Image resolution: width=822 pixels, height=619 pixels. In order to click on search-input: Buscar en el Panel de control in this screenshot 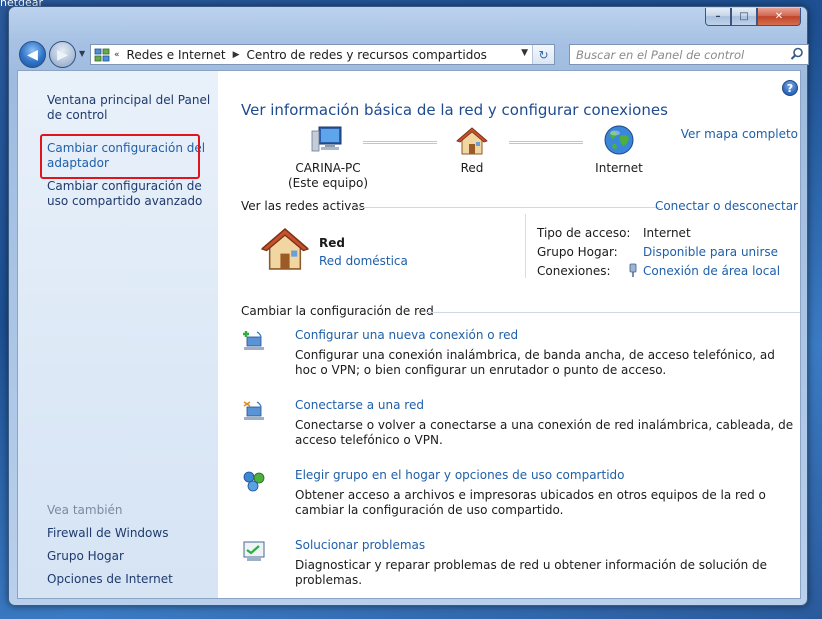, I will do `click(689, 54)`.